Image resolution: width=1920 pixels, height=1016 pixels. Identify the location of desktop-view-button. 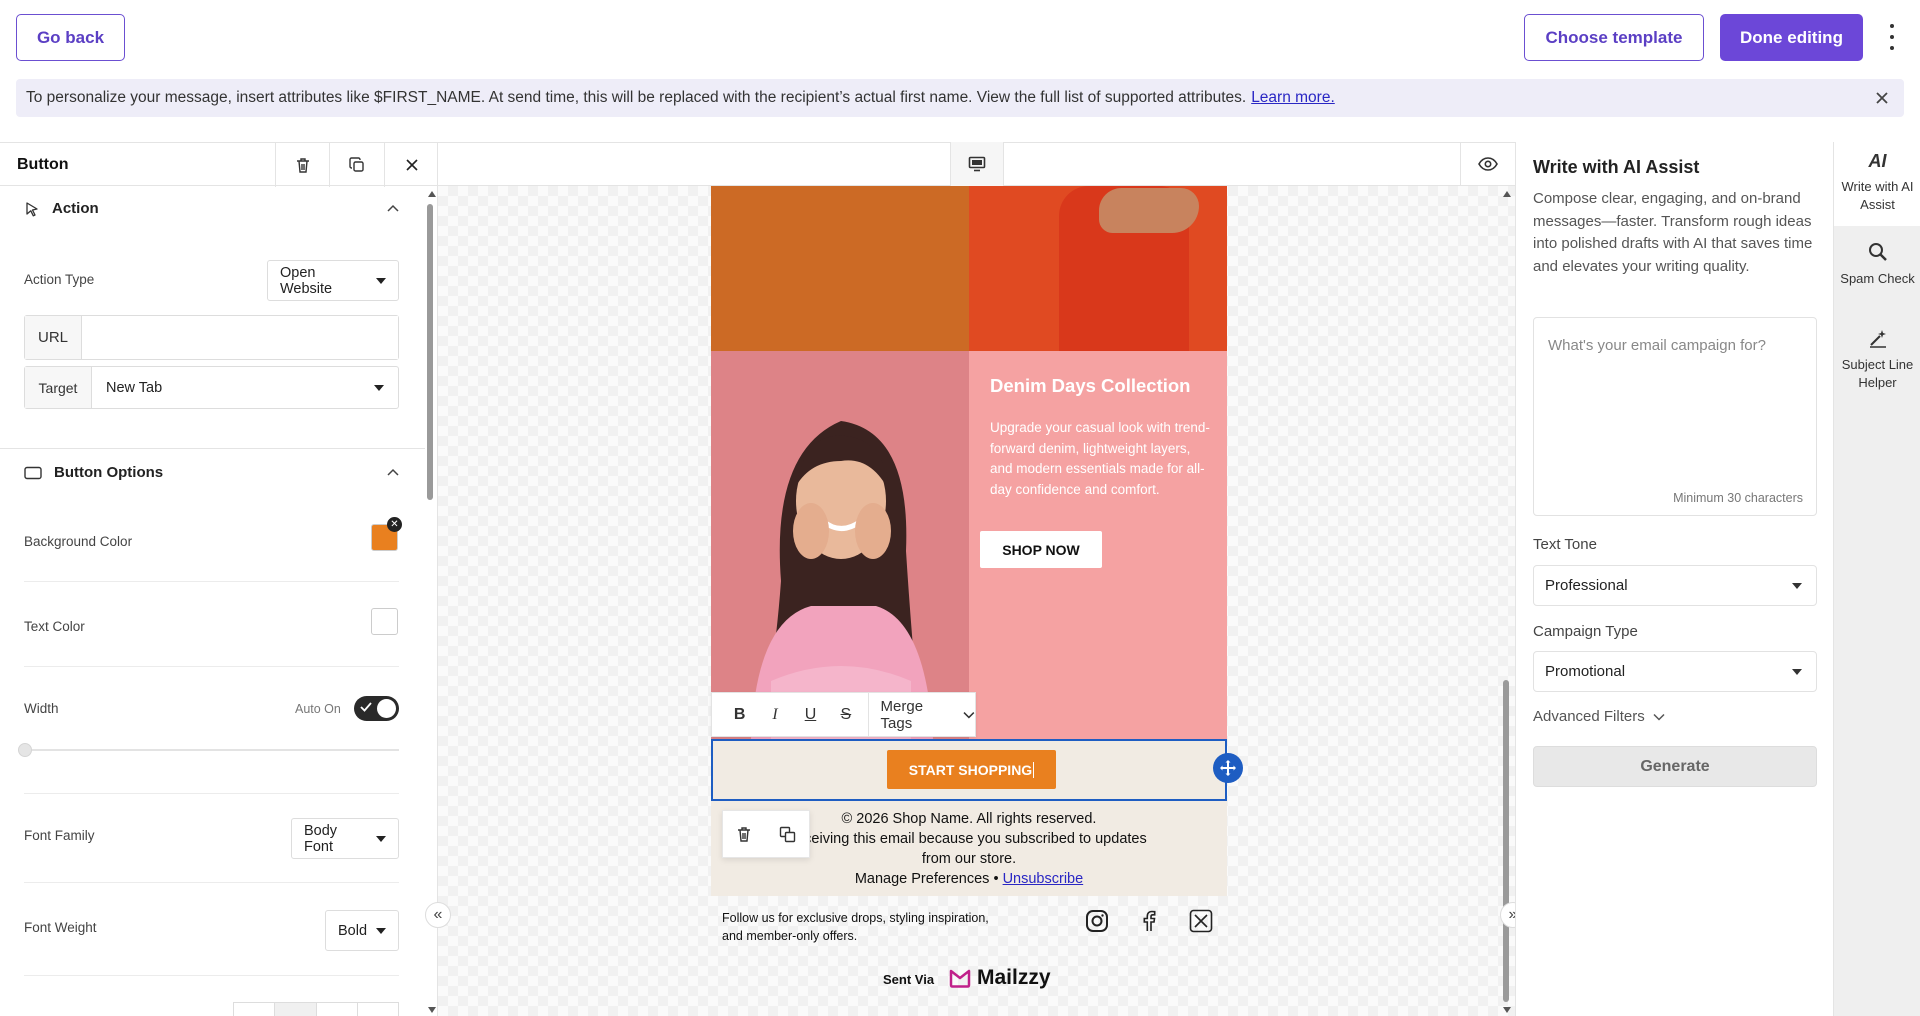
(977, 164).